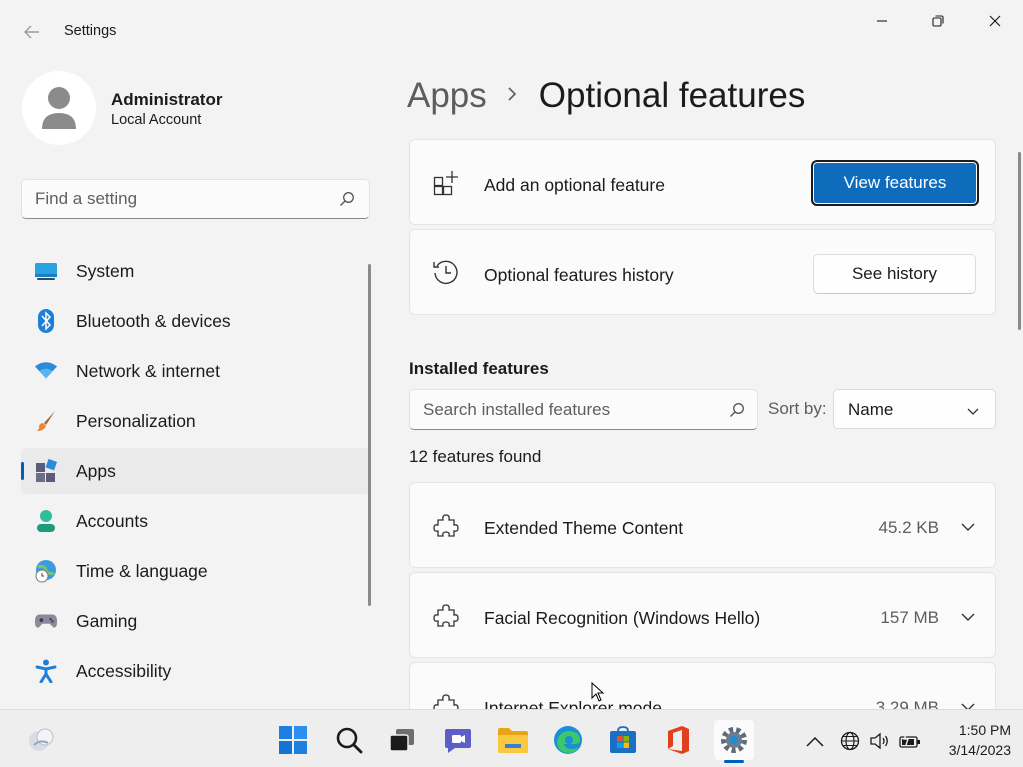  I want to click on user-silhouette-icon, so click(59, 108).